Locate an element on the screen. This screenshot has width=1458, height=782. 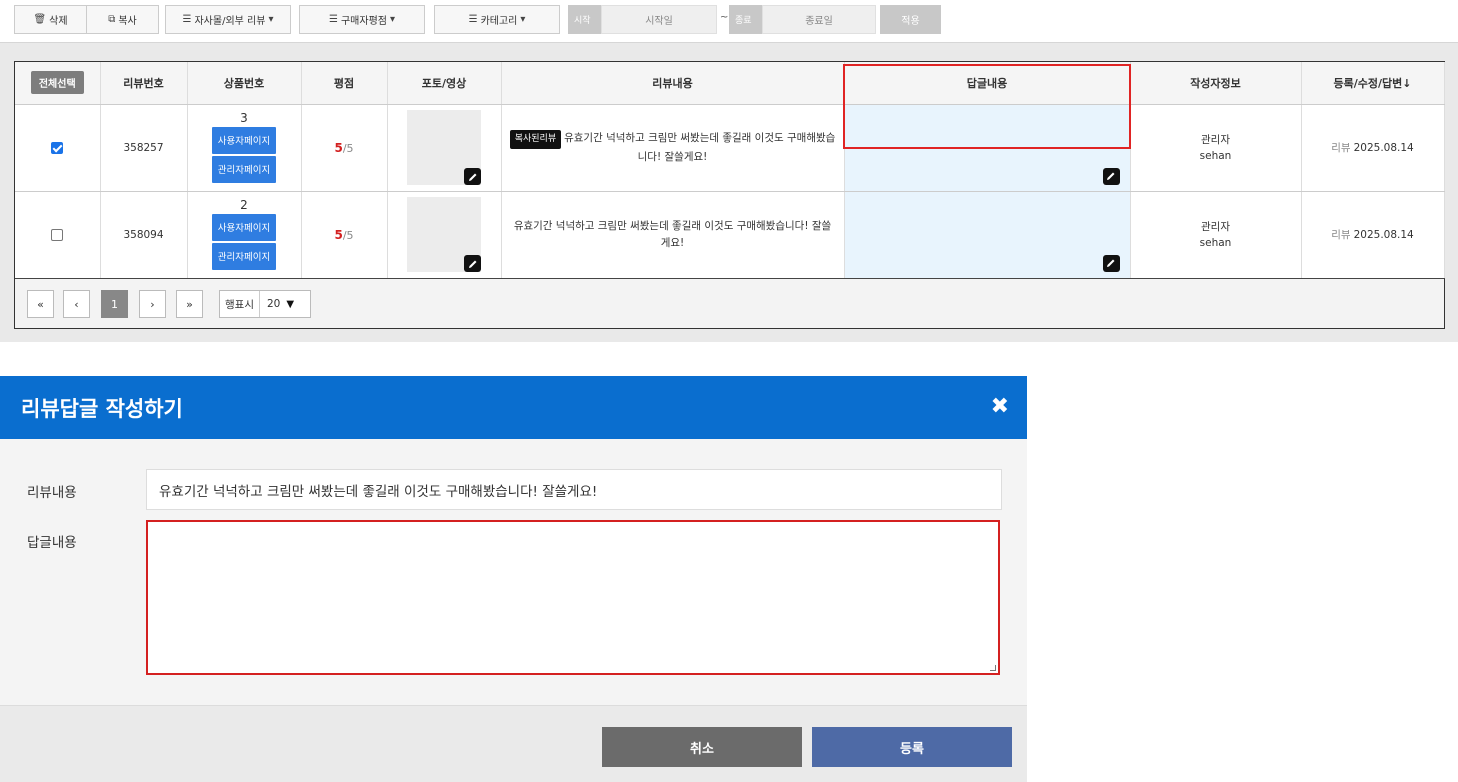
trash-icon: 🗑 is located at coordinates (40, 19).